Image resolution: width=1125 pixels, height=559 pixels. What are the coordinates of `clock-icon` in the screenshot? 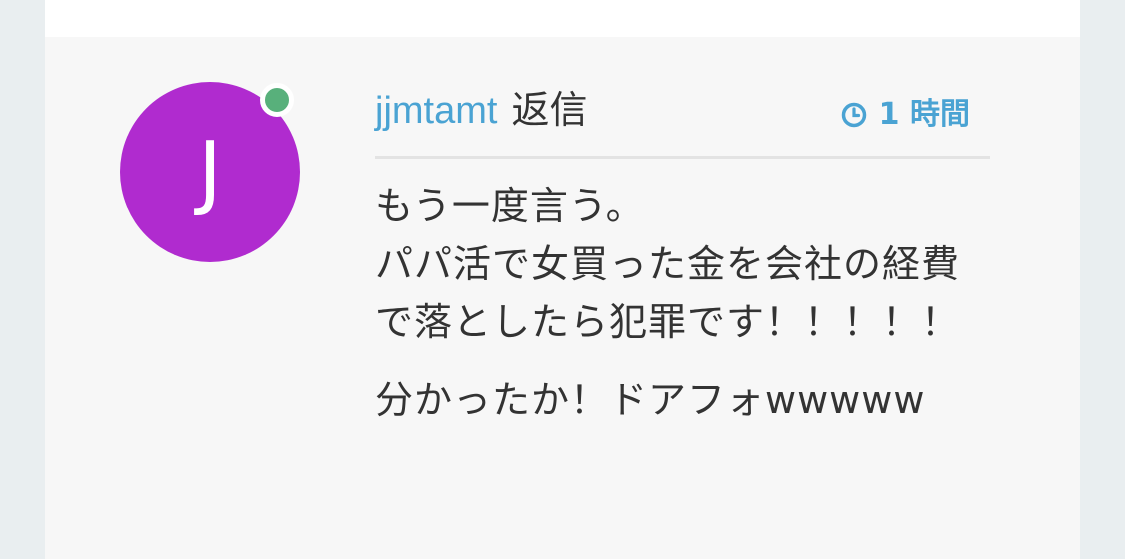 It's located at (853, 115).